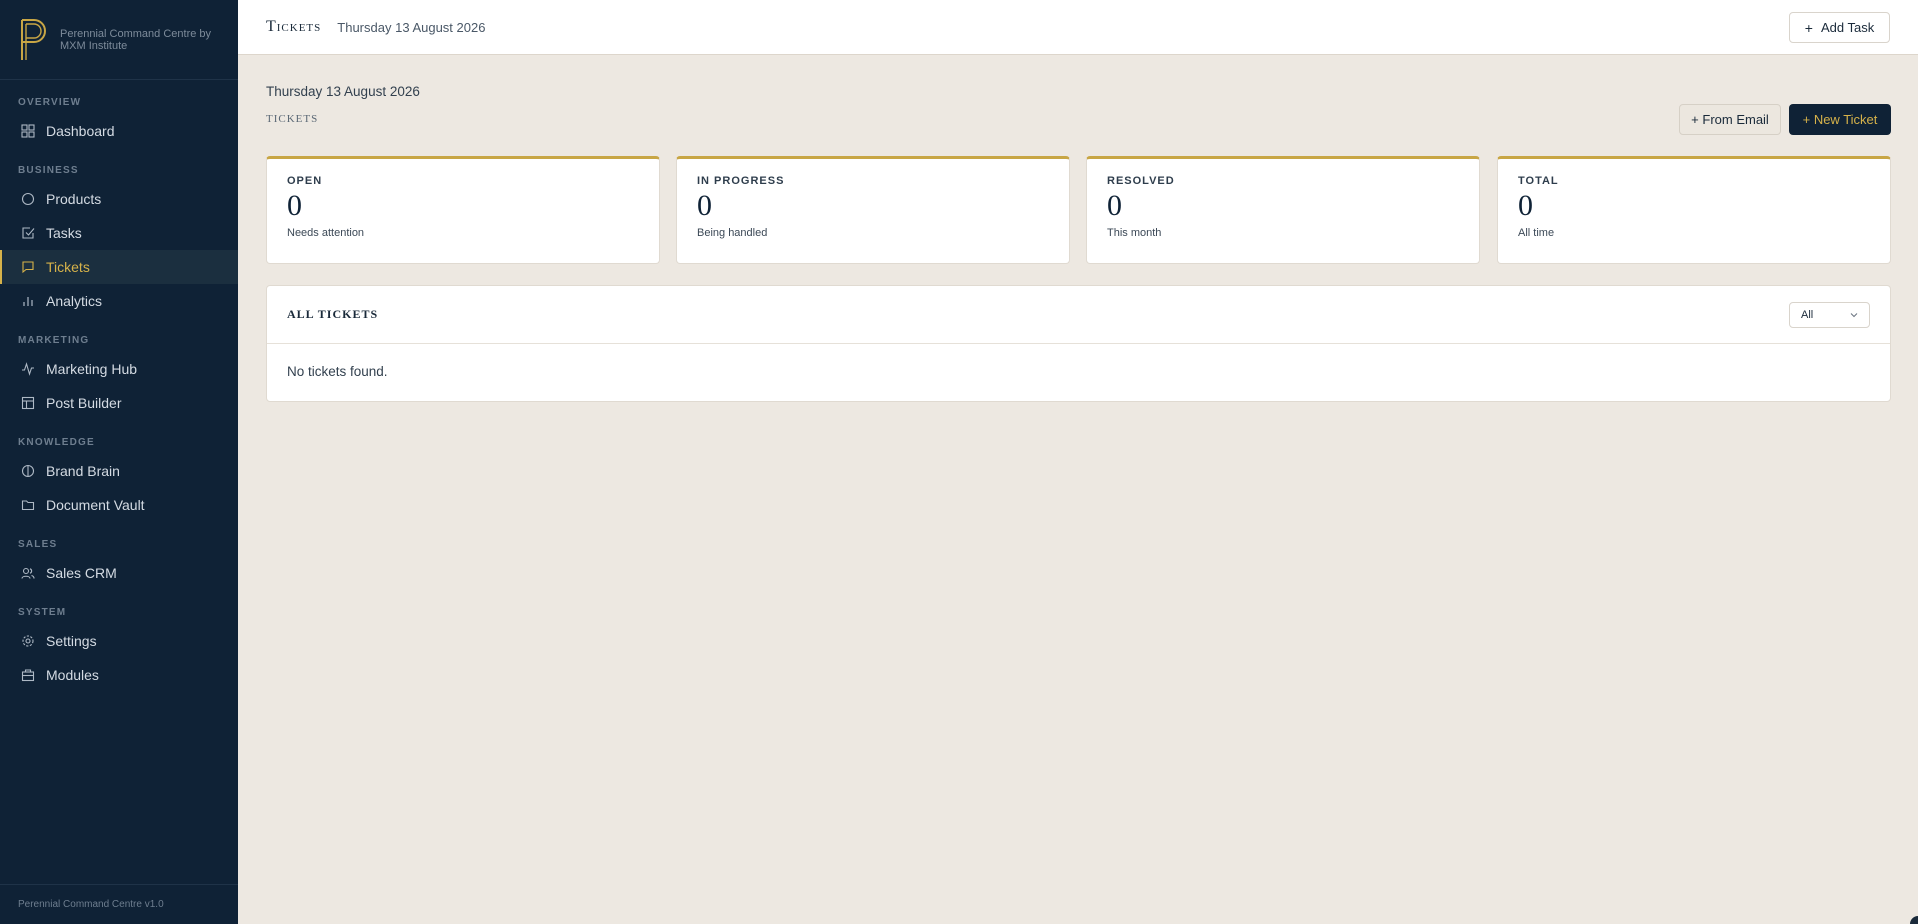  I want to click on topbar-date: Thursday 13 August 2026, so click(411, 27).